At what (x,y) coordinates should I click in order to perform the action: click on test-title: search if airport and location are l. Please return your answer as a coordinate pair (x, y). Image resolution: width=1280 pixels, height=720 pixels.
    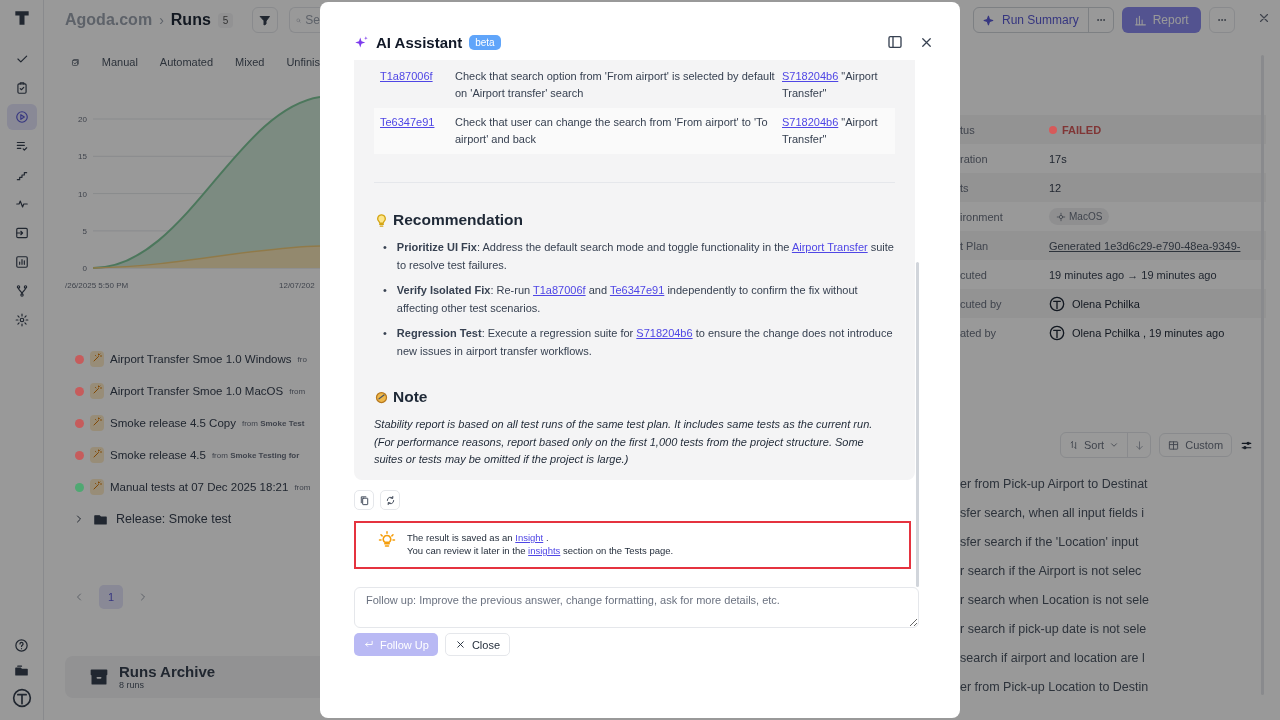
    Looking at the image, I should click on (1052, 657).